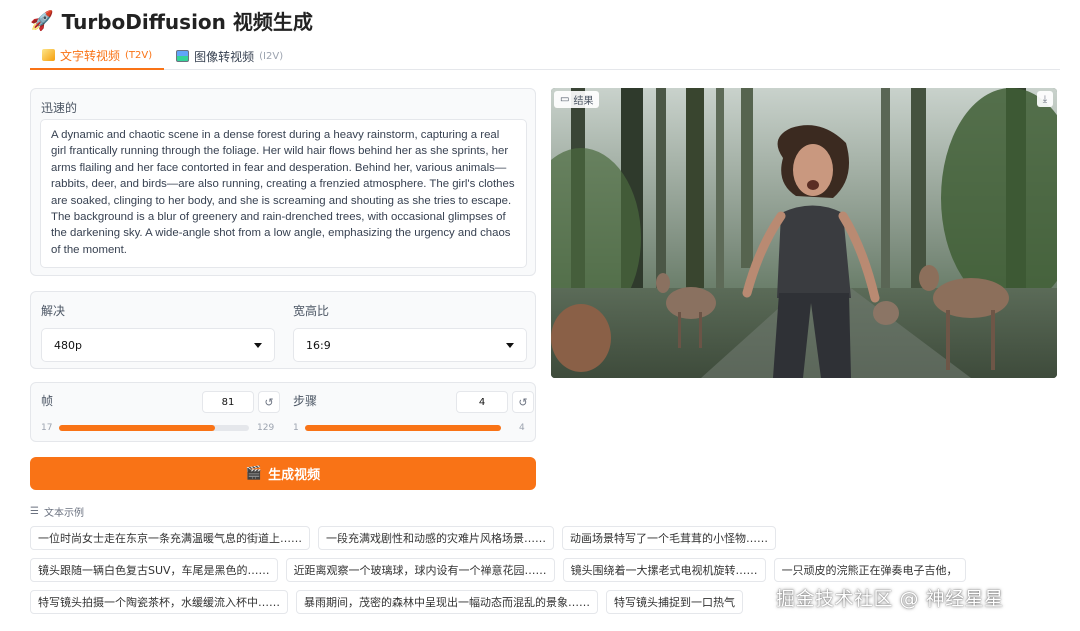 This screenshot has height=631, width=1080. I want to click on steps-slider, so click(403, 428).